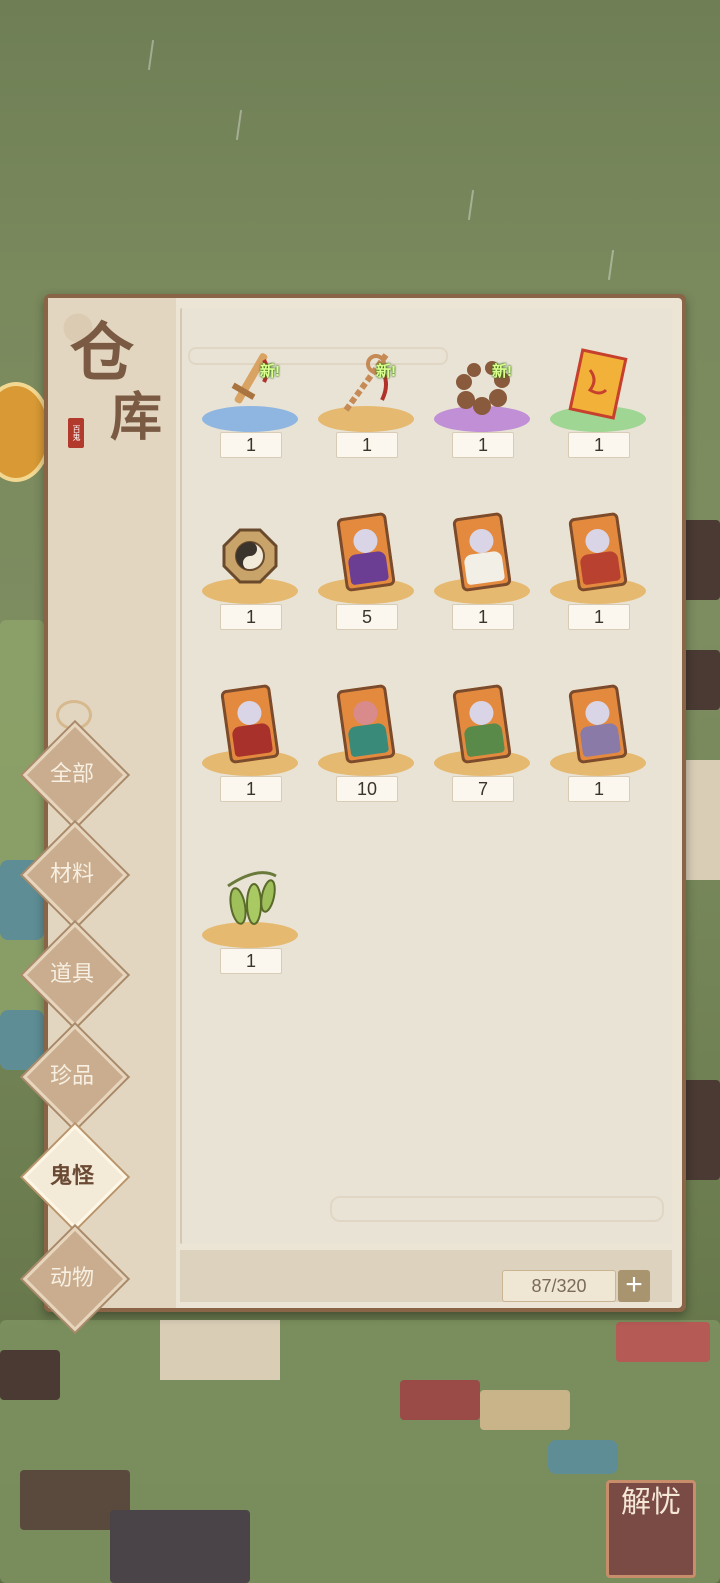 The image size is (720, 1583). I want to click on item-slot: 10, so click(366, 737).